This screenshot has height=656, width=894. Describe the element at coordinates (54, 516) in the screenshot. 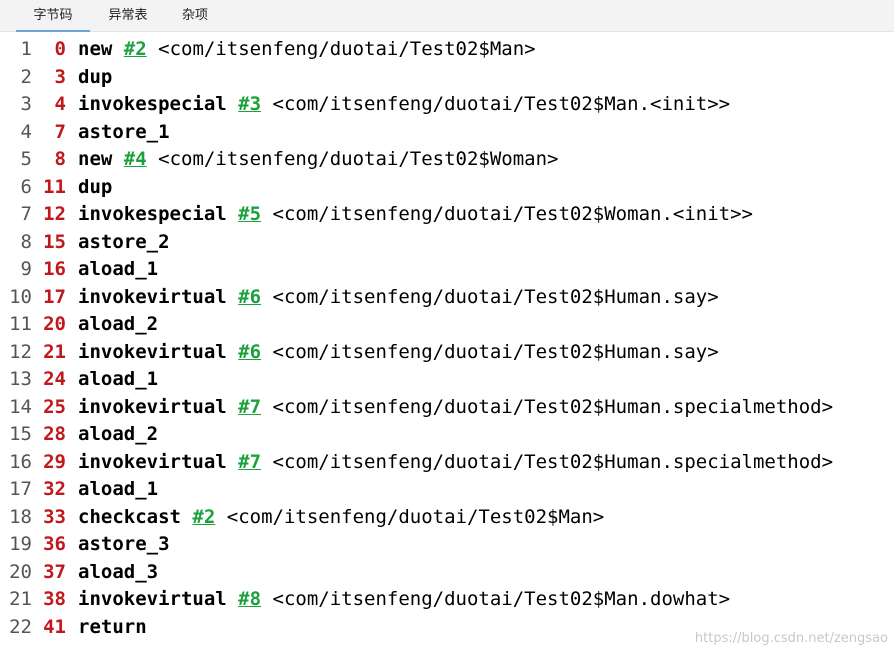

I see `bytecode-offset: 33` at that location.